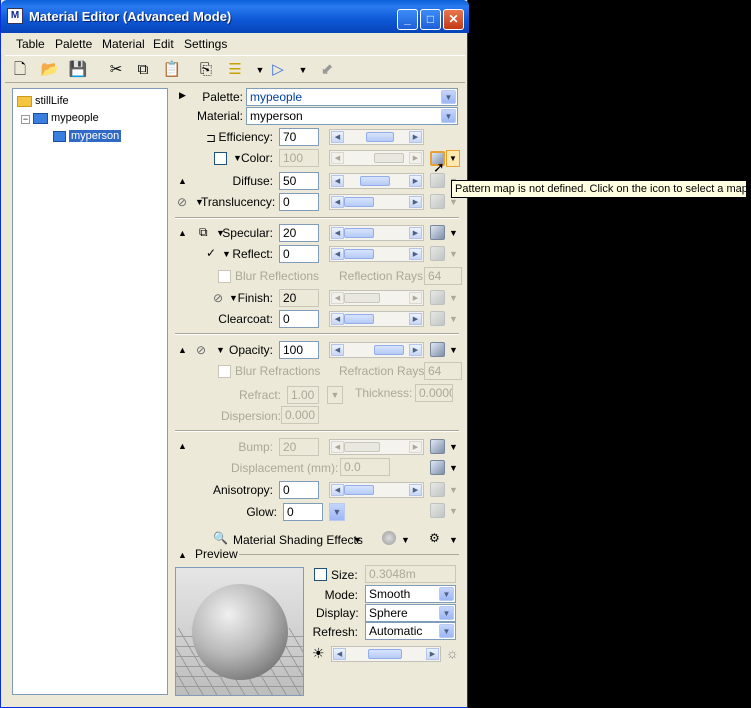 The width and height of the screenshot is (751, 708). Describe the element at coordinates (278, 70) in the screenshot. I see `select-icon: ▷` at that location.